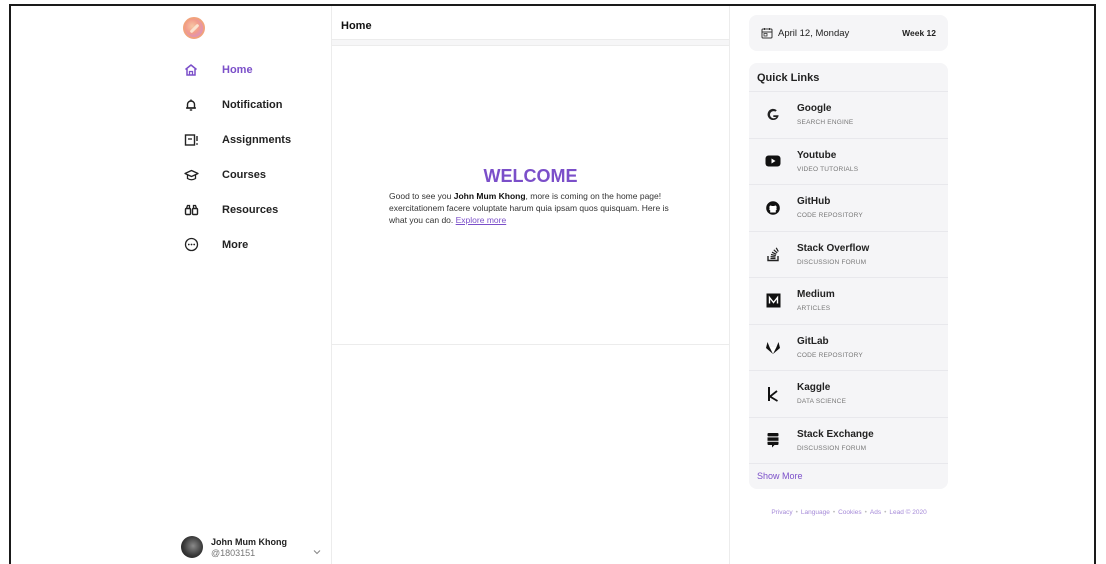 The image size is (1106, 564). What do you see at coordinates (489, 196) in the screenshot?
I see `welcome-user-name: John Mum Khong` at bounding box center [489, 196].